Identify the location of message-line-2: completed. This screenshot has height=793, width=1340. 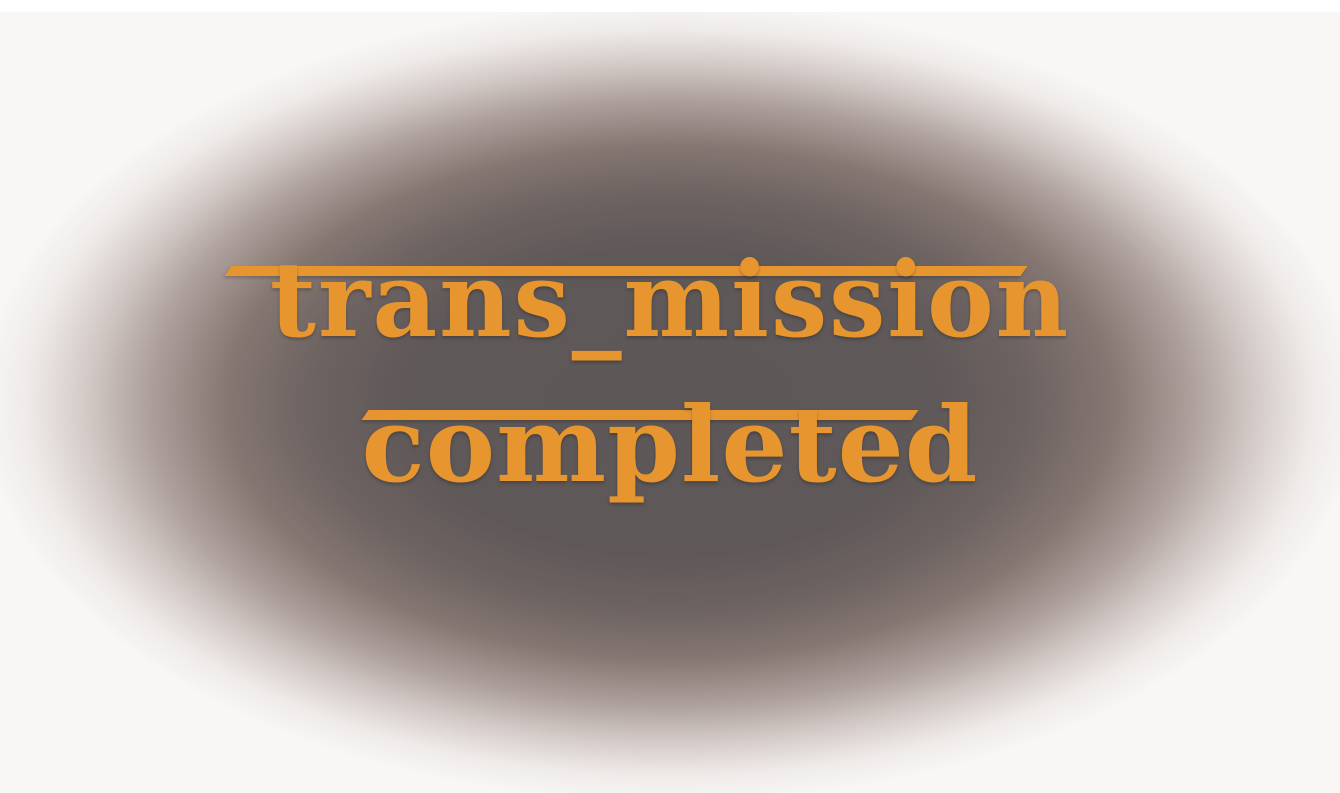
(670, 444).